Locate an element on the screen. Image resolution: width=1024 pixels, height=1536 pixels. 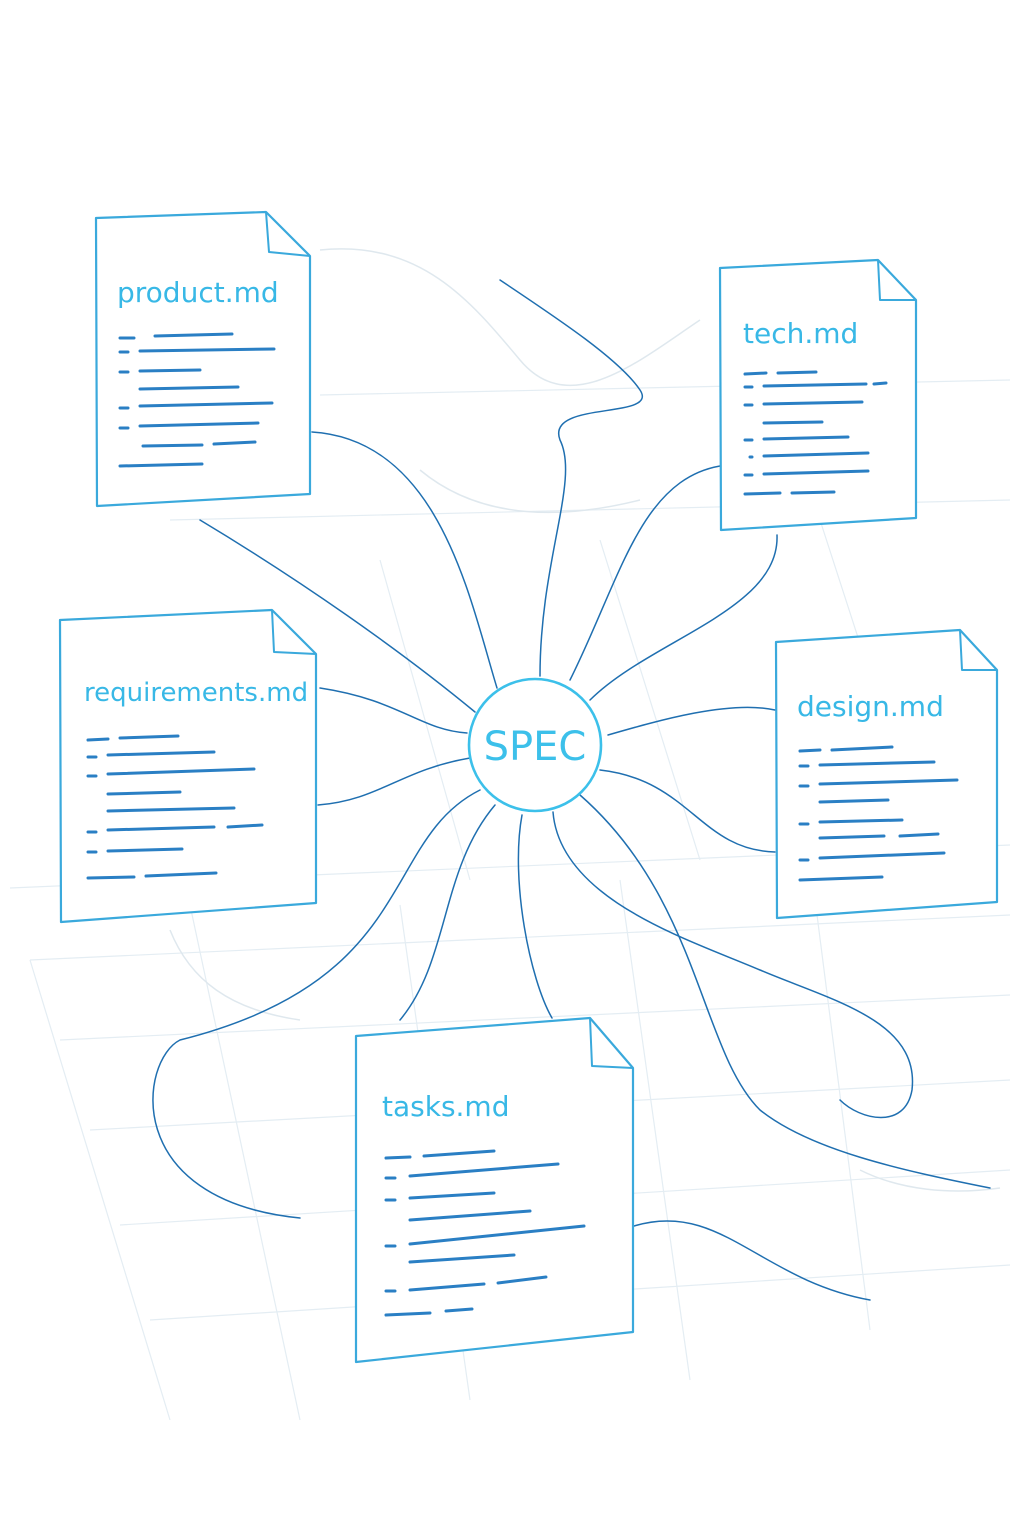
document-title: product.md is located at coordinates (198, 292).